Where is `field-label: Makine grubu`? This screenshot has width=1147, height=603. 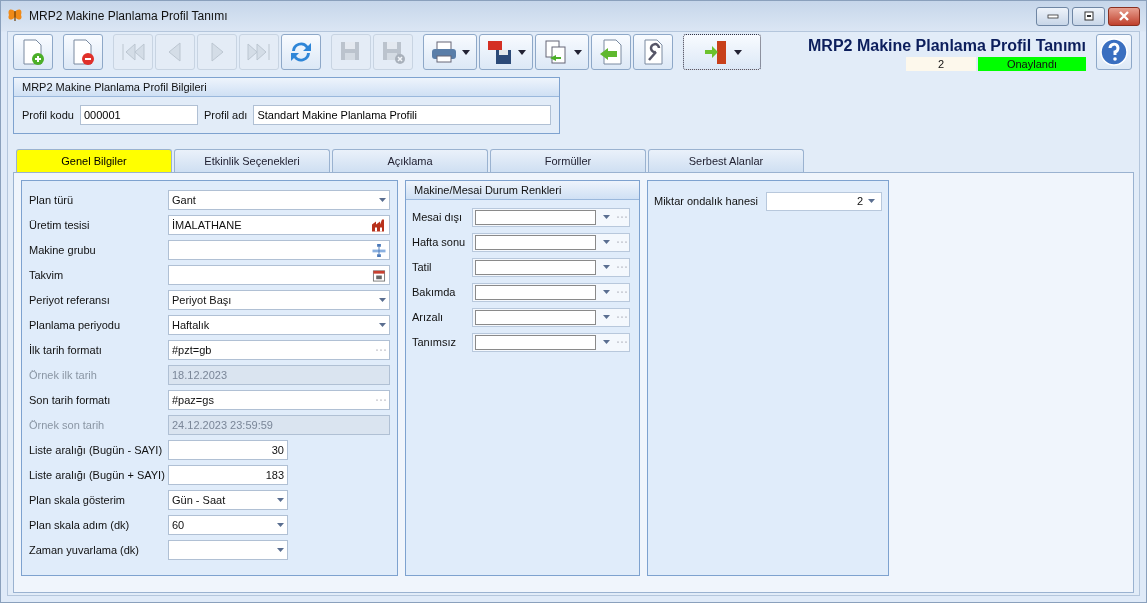
field-label: Makine grubu is located at coordinates (63, 250).